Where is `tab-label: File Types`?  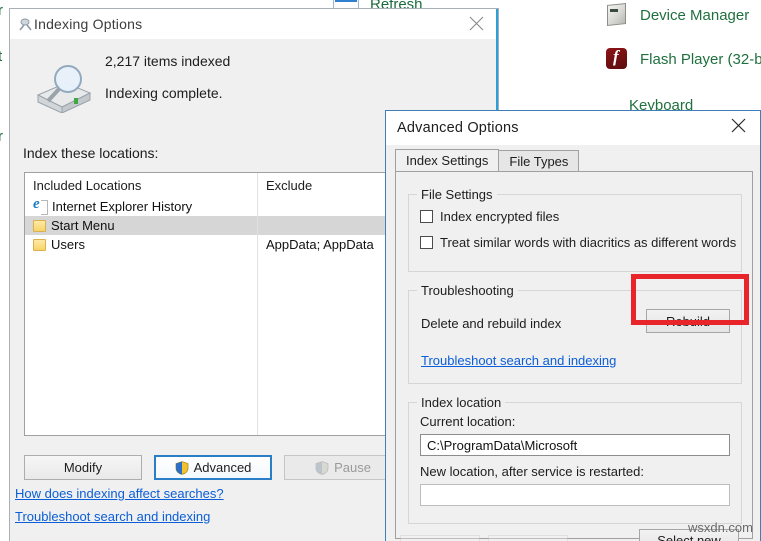 tab-label: File Types is located at coordinates (539, 161).